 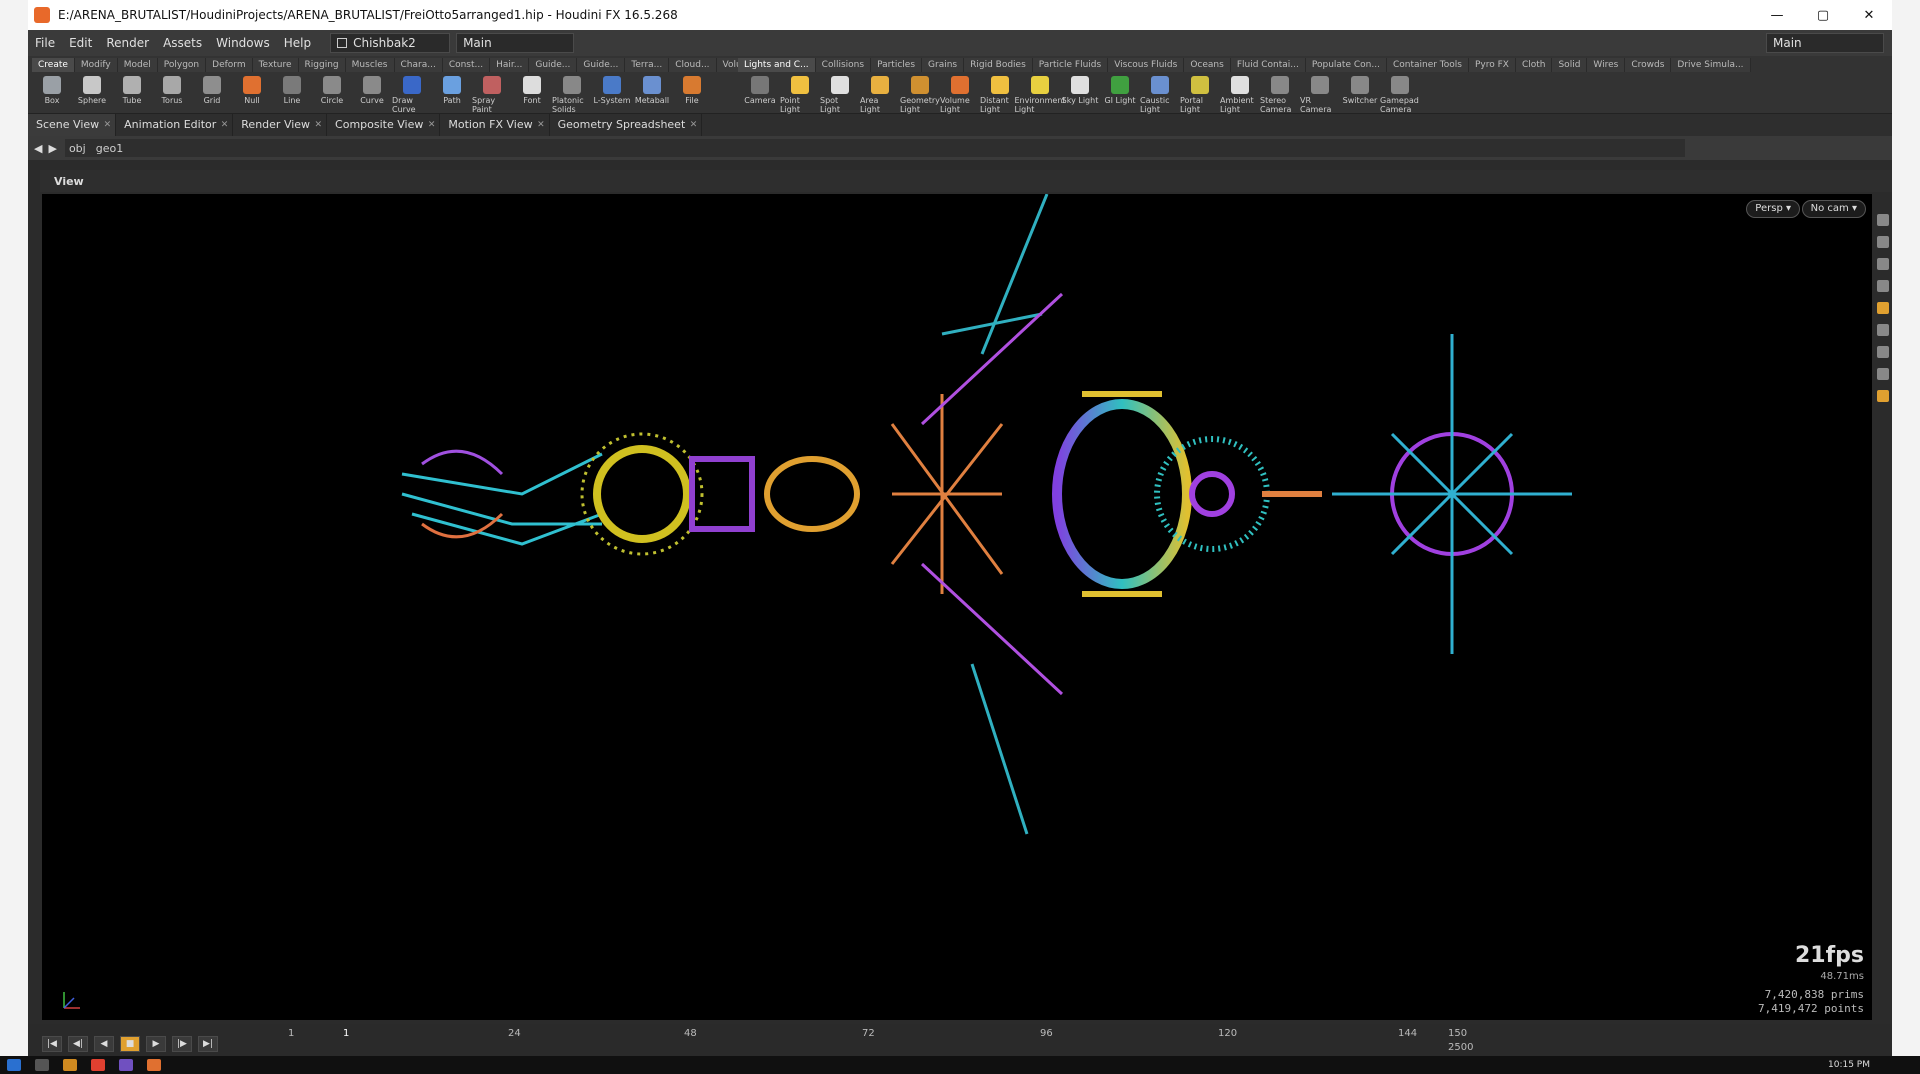 What do you see at coordinates (1160, 95) in the screenshot?
I see `tool-button: Caustic Light` at bounding box center [1160, 95].